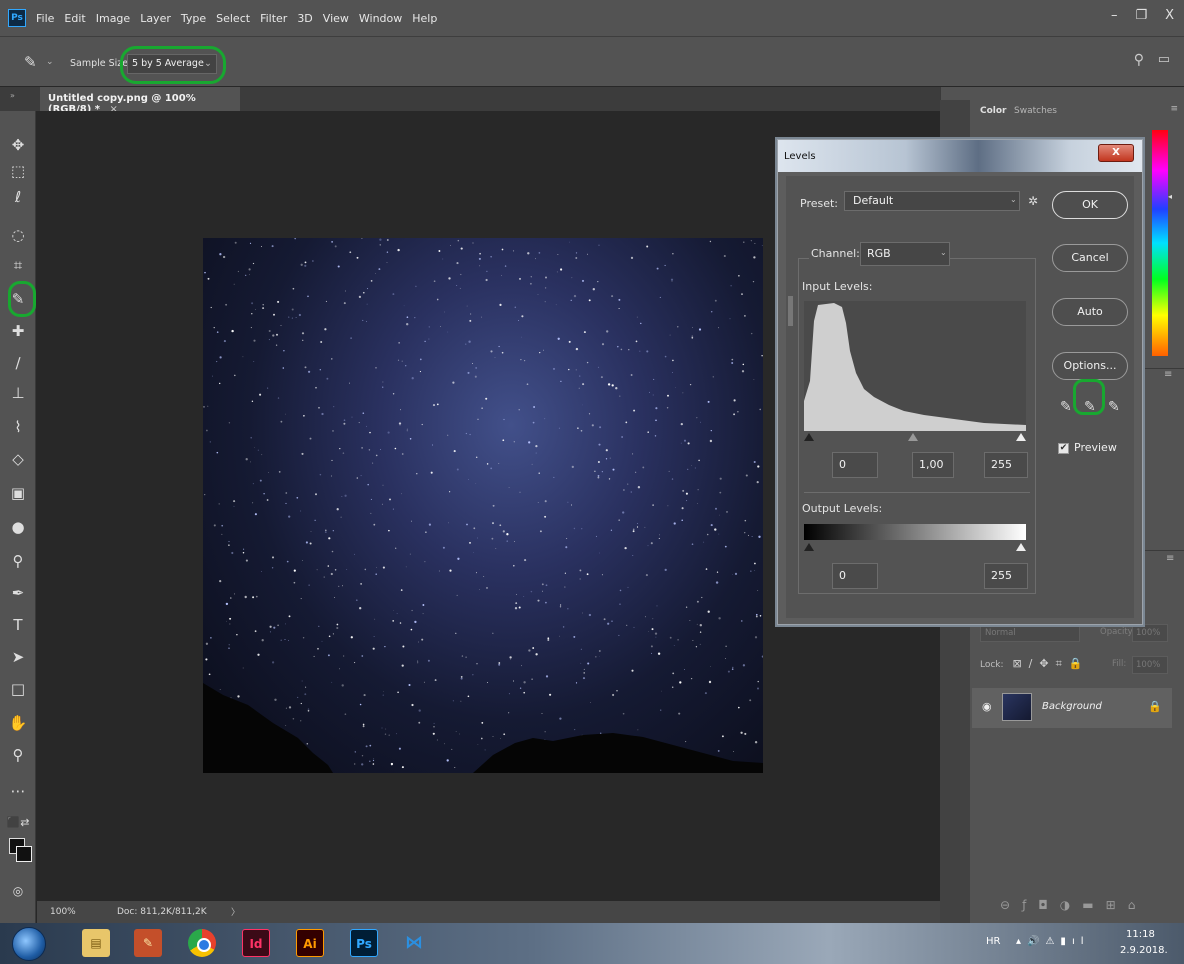 This screenshot has width=1184, height=964. What do you see at coordinates (18, 427) in the screenshot?
I see `history-brush-icon: ⌇` at bounding box center [18, 427].